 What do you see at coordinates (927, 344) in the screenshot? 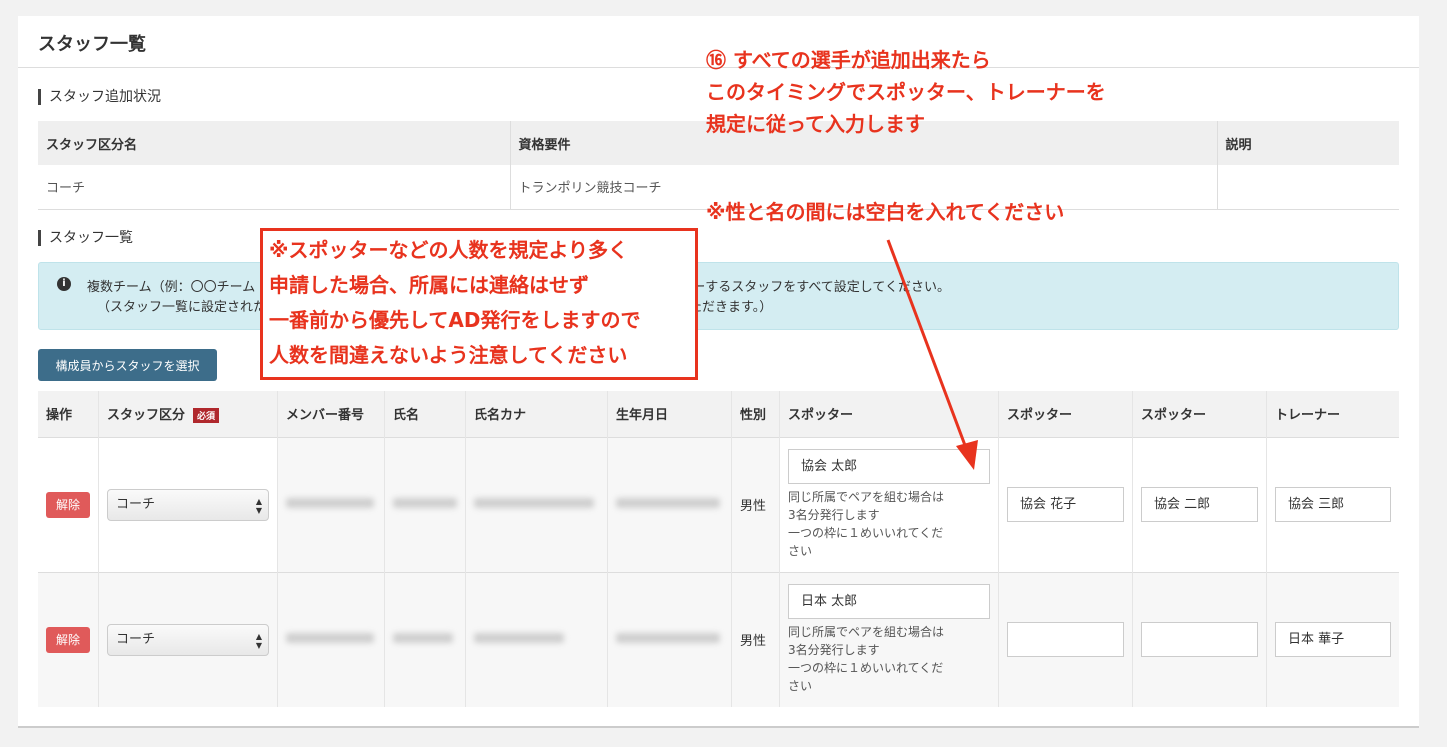
I see `arrow-shaft` at bounding box center [927, 344].